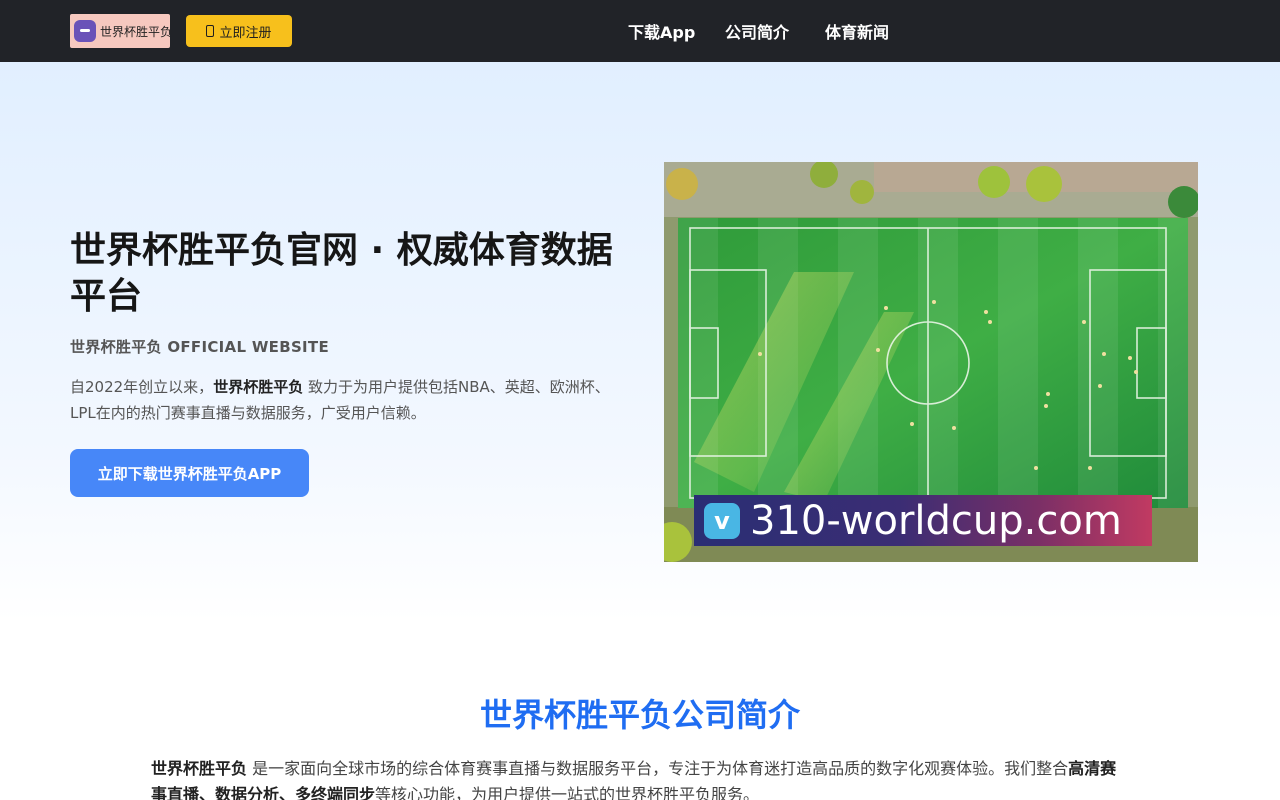 The width and height of the screenshot is (1280, 800). What do you see at coordinates (135, 31) in the screenshot?
I see `logo-text: 世界杯胜平负` at bounding box center [135, 31].